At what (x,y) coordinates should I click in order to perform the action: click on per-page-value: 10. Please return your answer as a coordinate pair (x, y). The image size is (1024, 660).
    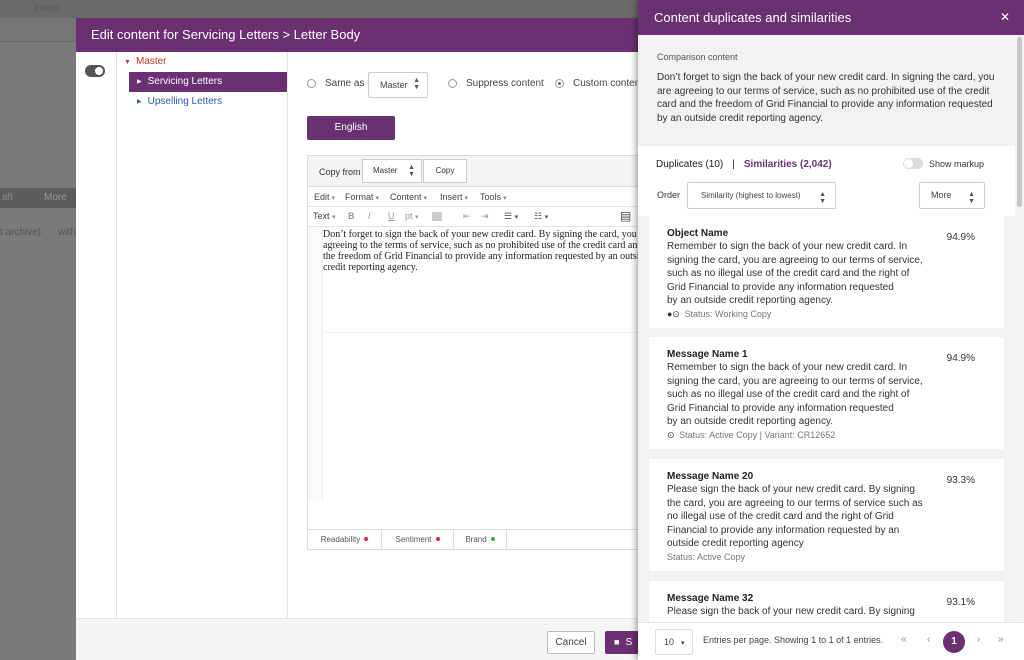
    Looking at the image, I should click on (669, 642).